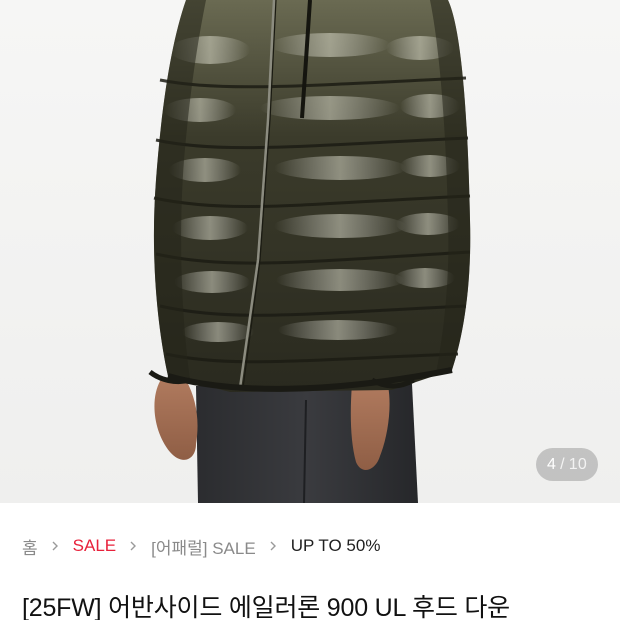 Image resolution: width=620 pixels, height=620 pixels. I want to click on image-counter-total: 10, so click(577, 464).